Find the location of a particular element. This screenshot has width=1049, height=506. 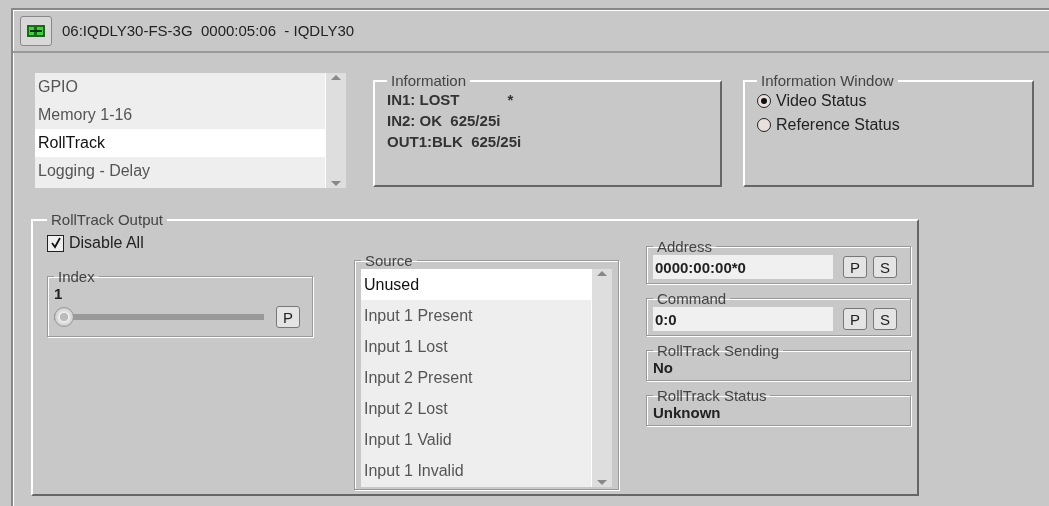

menu-item: RollTrack is located at coordinates (180, 143).